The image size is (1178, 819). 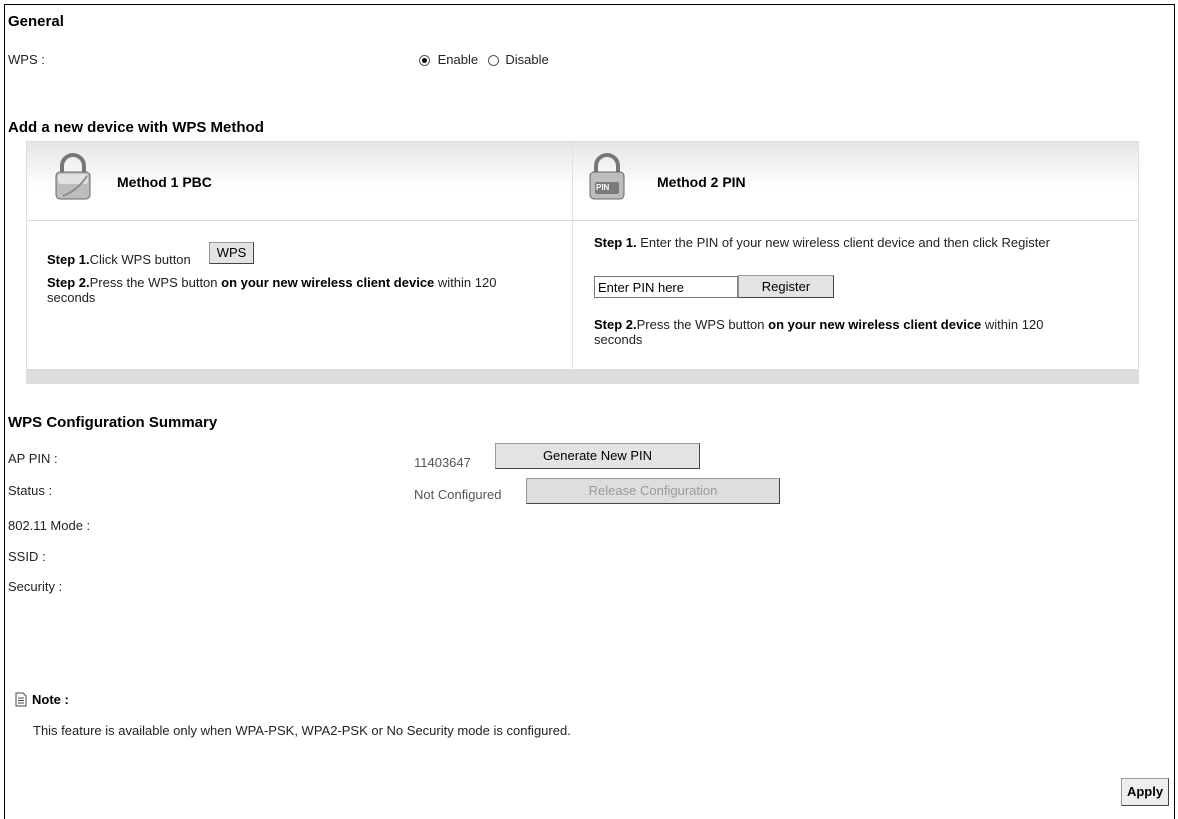 I want to click on wps-label: WPS :, so click(x=26, y=59).